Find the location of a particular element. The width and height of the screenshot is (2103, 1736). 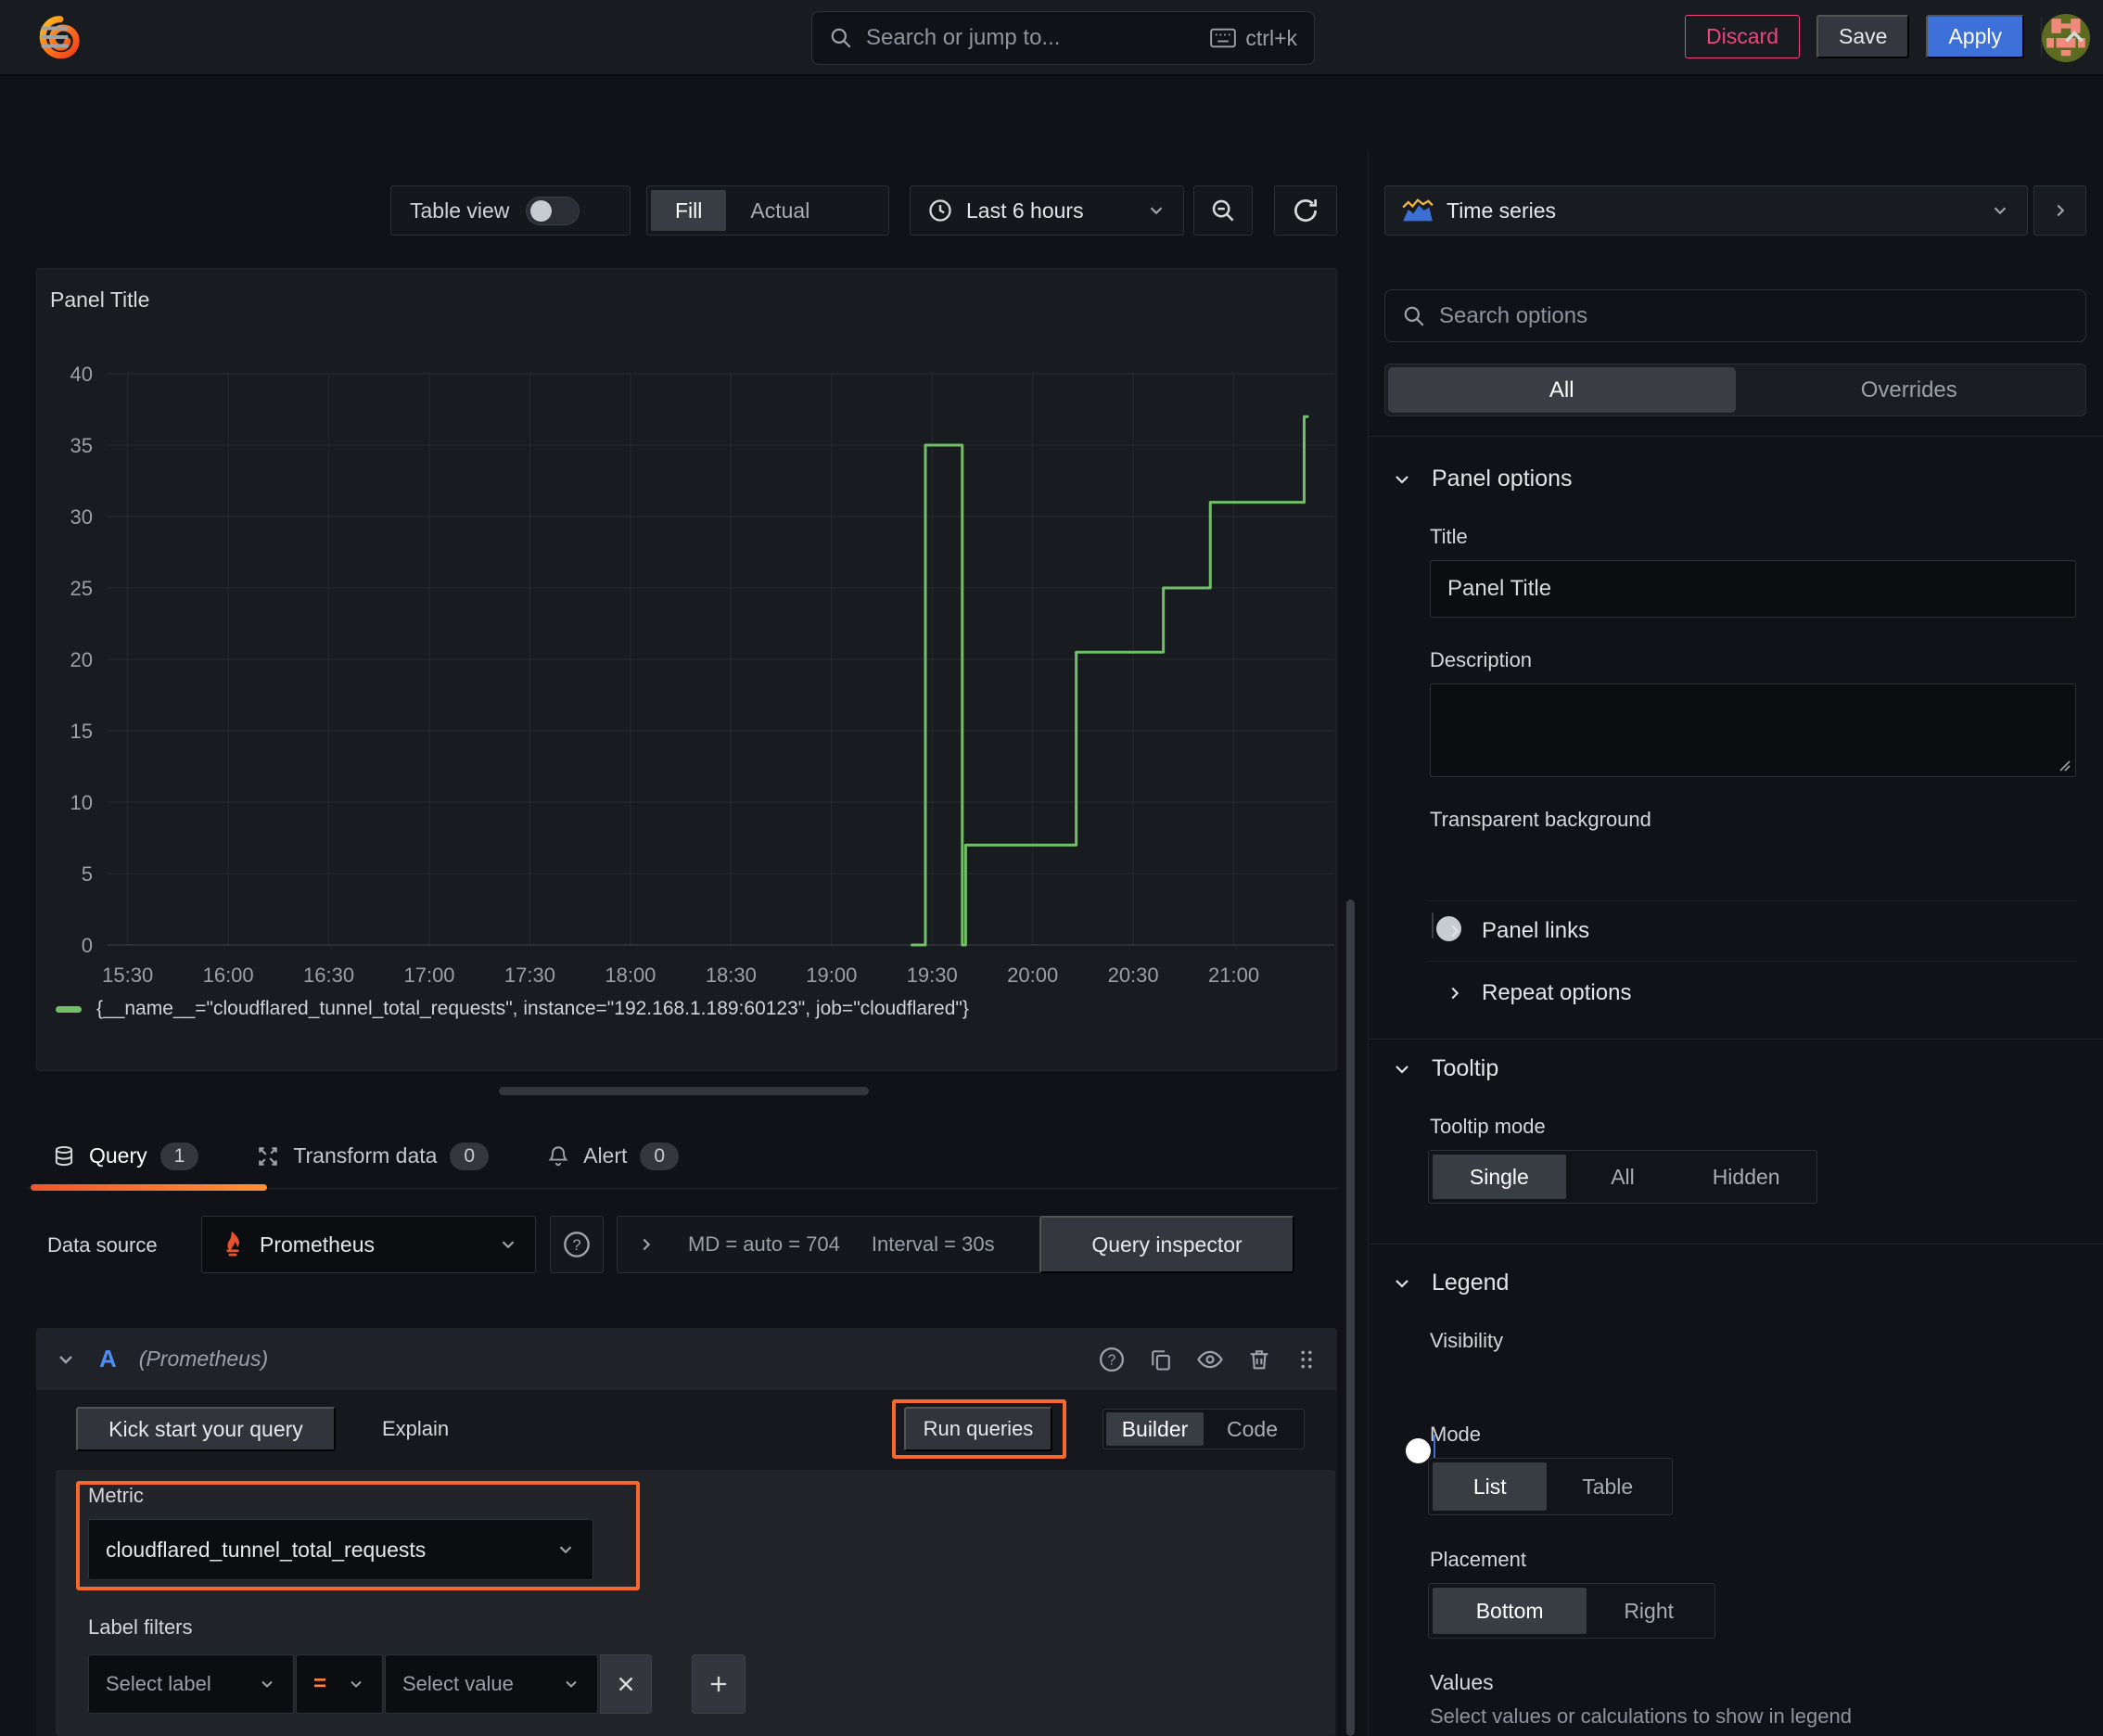

delete-query-icon is located at coordinates (1259, 1359).